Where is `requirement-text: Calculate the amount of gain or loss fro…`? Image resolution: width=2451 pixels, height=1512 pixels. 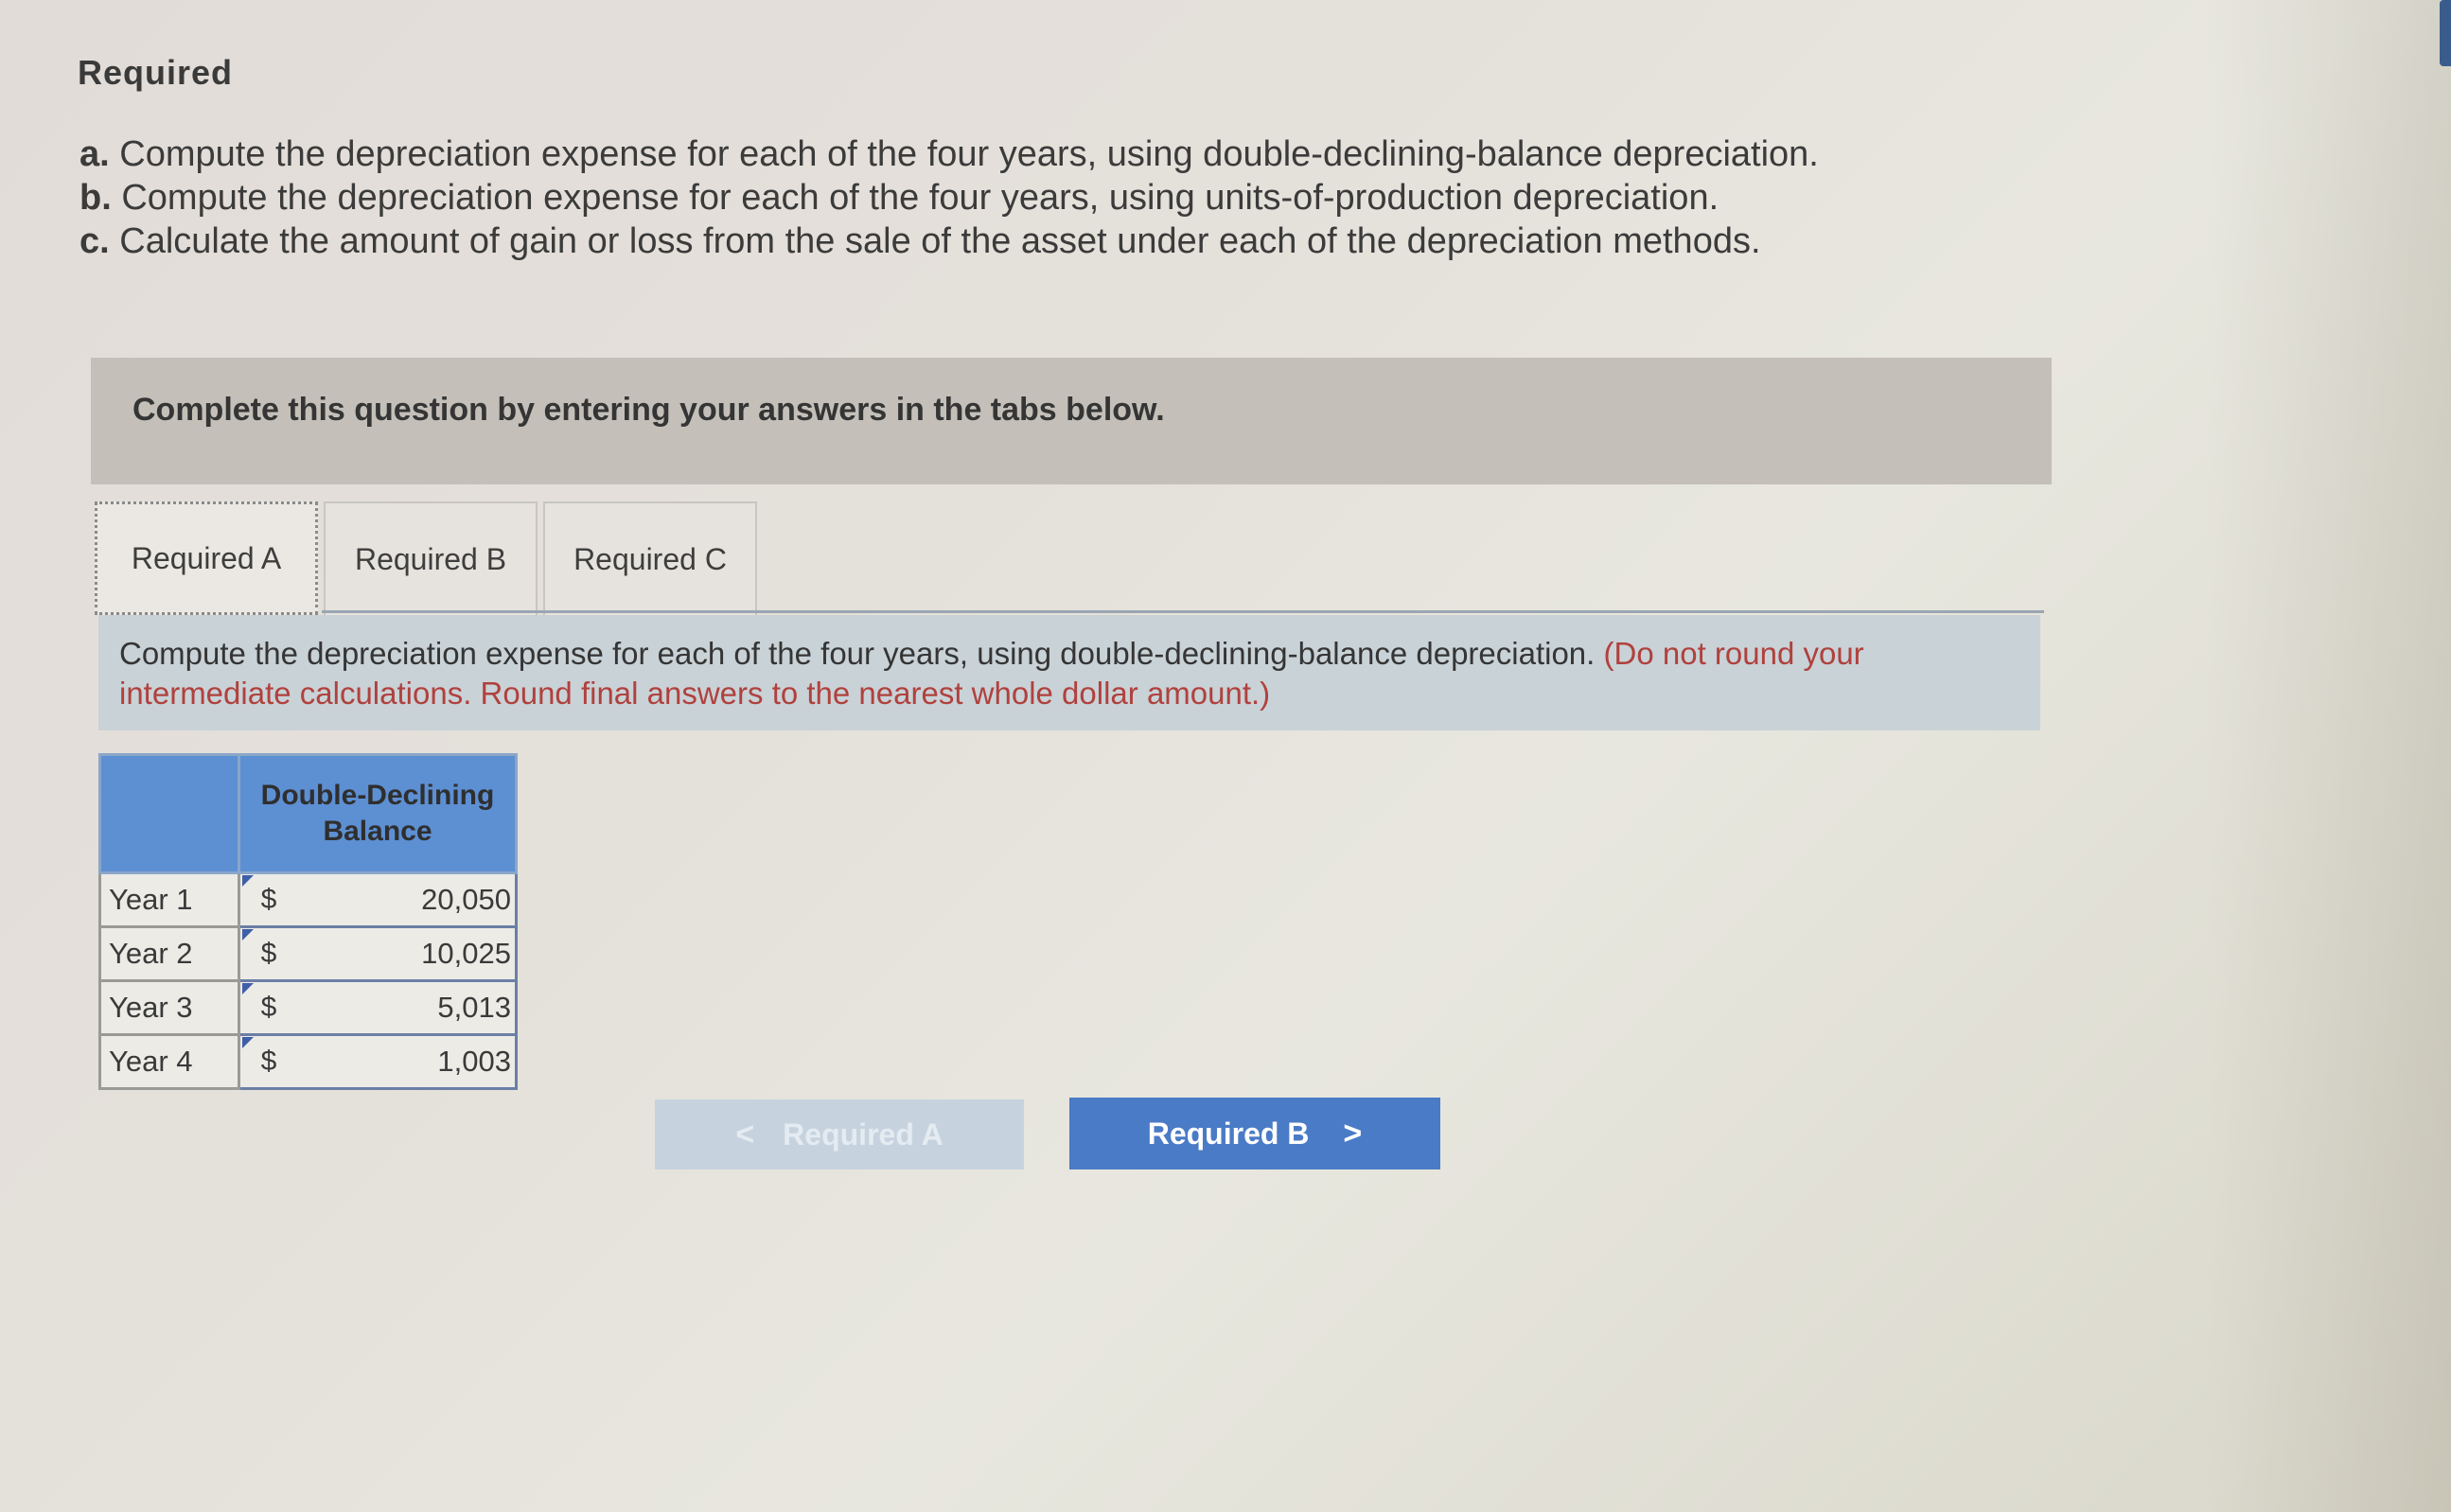
requirement-text: Calculate the amount of gain or loss fro… is located at coordinates (940, 241).